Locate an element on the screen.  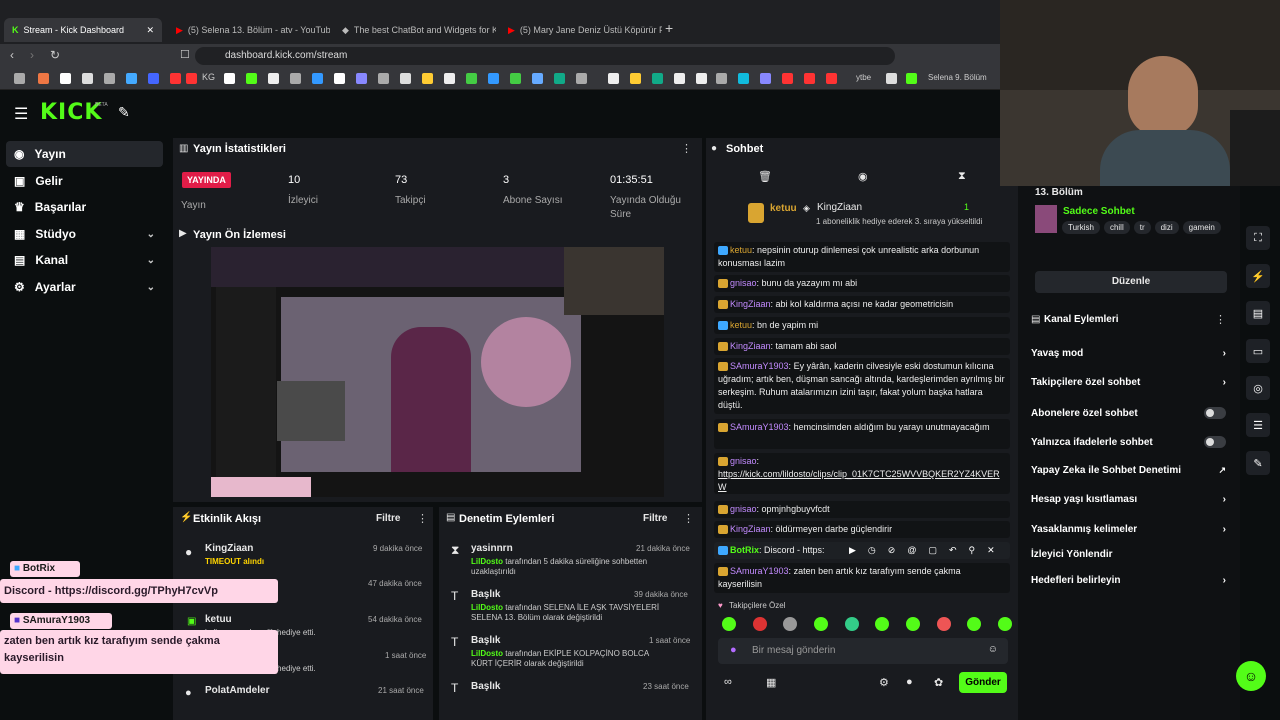
followers-only-item: Takipçilere özel sohbet › is located at coordinates (1128, 382).